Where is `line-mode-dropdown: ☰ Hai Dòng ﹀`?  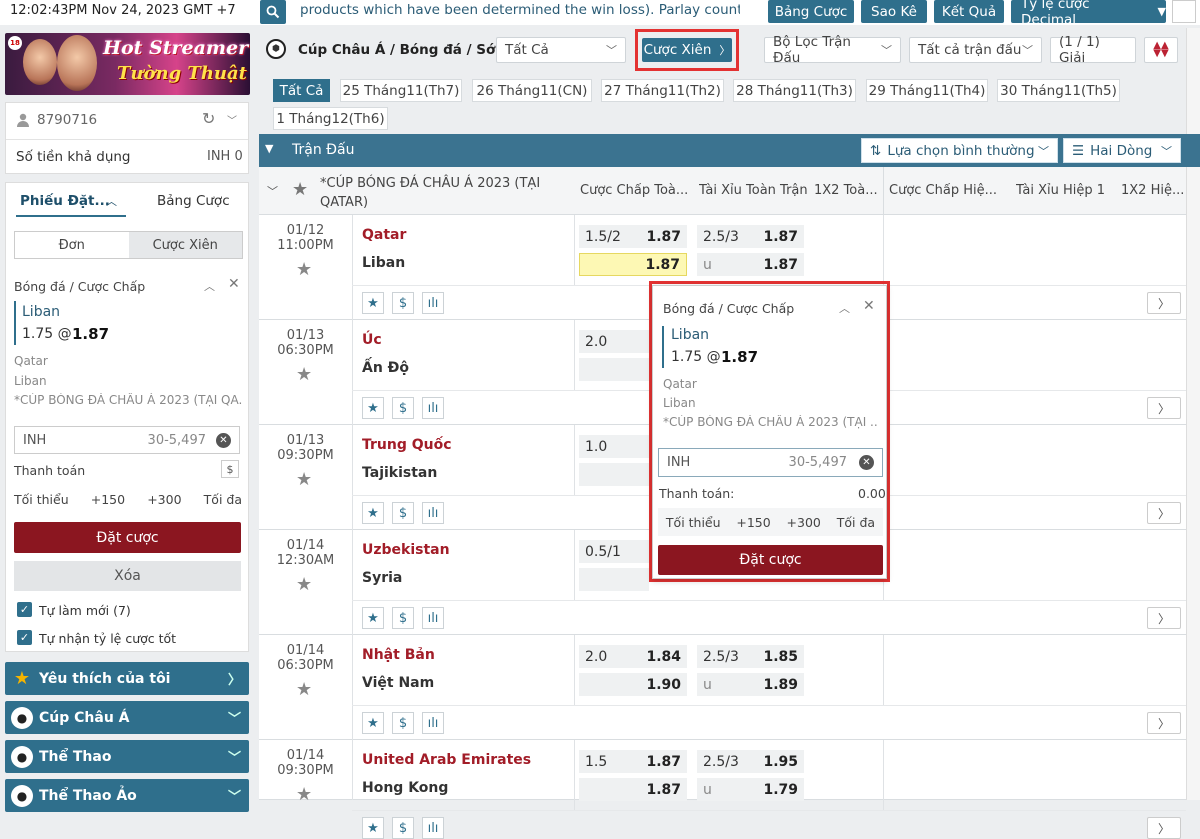 line-mode-dropdown: ☰ Hai Dòng ﹀ is located at coordinates (1122, 150).